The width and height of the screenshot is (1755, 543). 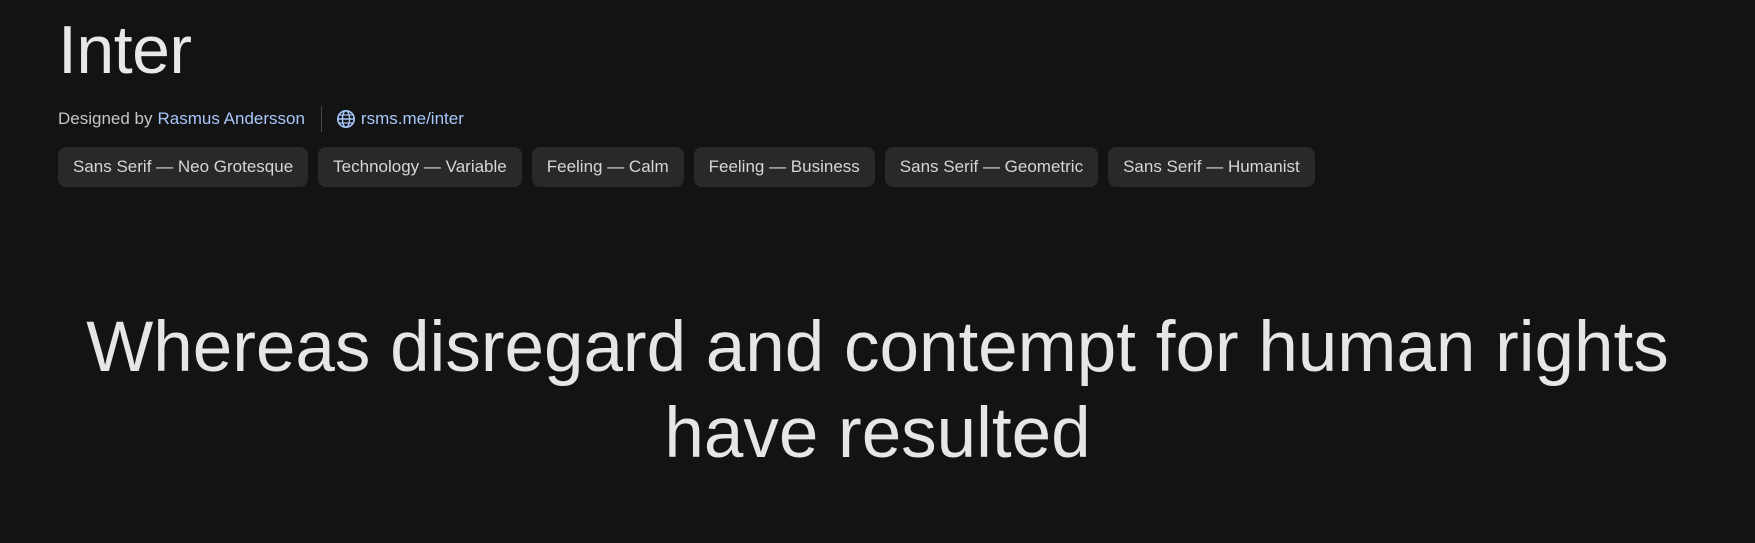 What do you see at coordinates (105, 118) in the screenshot?
I see `designed-by-label: Designed by` at bounding box center [105, 118].